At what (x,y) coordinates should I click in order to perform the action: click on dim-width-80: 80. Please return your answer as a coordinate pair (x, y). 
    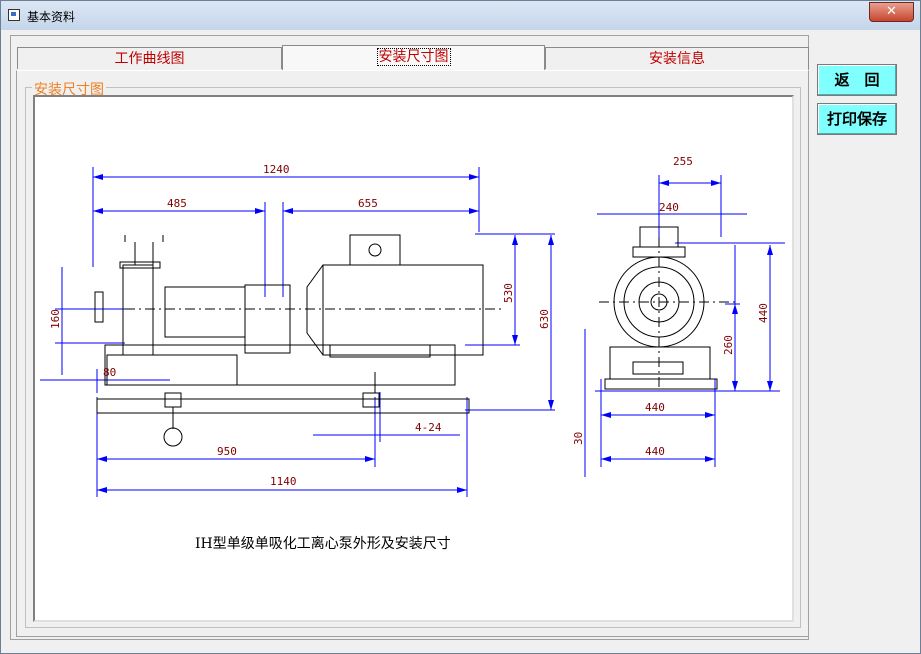
    Looking at the image, I should click on (109, 372).